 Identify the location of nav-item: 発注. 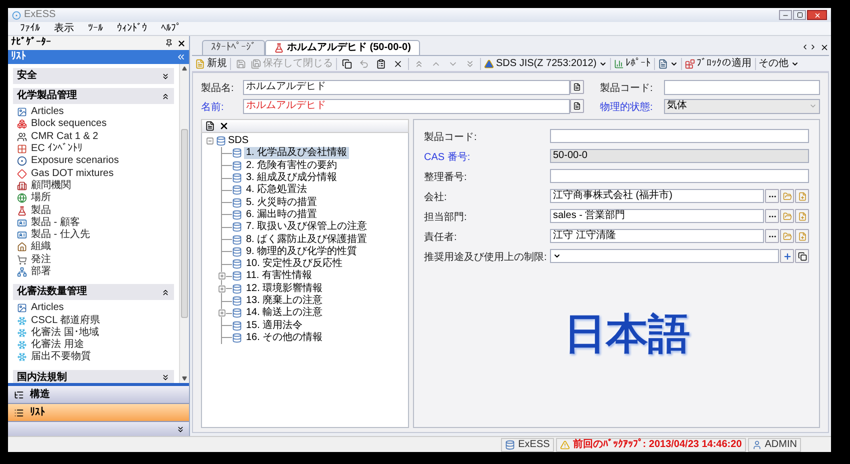
(93, 260).